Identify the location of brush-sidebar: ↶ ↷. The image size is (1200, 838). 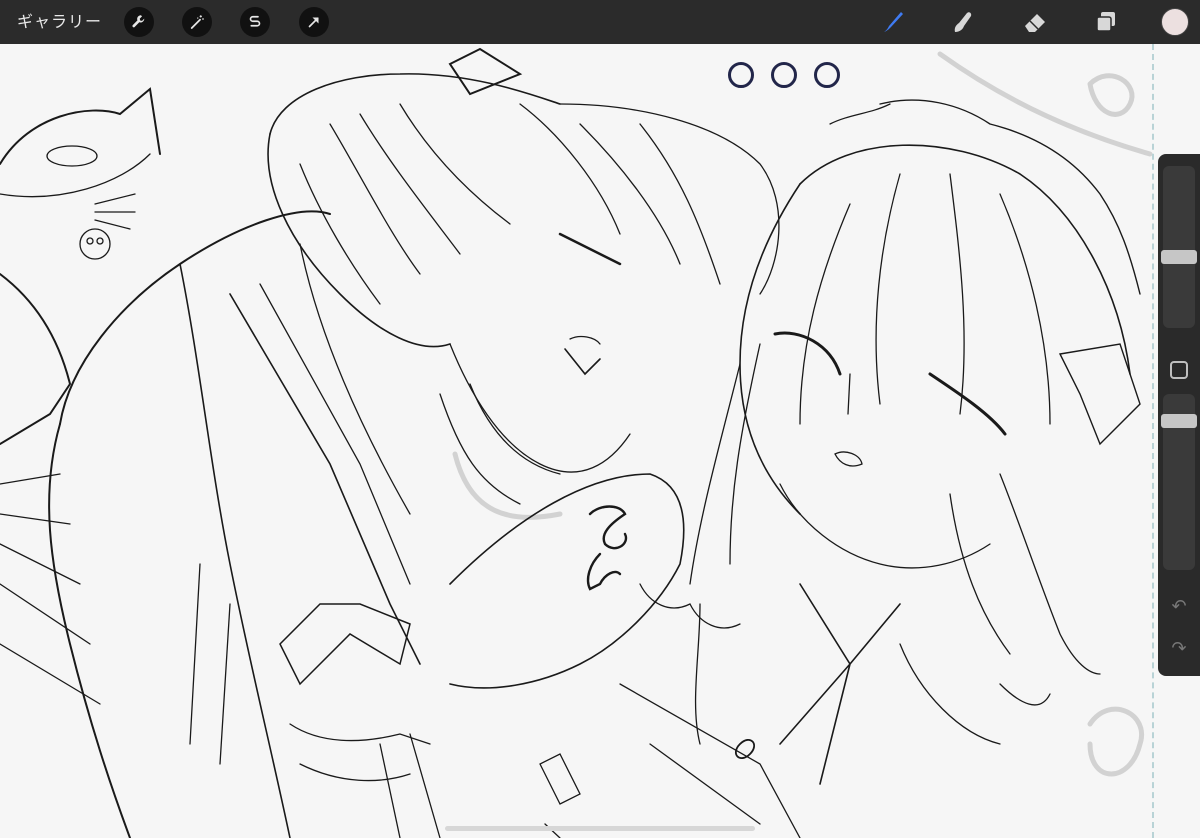
(1179, 415).